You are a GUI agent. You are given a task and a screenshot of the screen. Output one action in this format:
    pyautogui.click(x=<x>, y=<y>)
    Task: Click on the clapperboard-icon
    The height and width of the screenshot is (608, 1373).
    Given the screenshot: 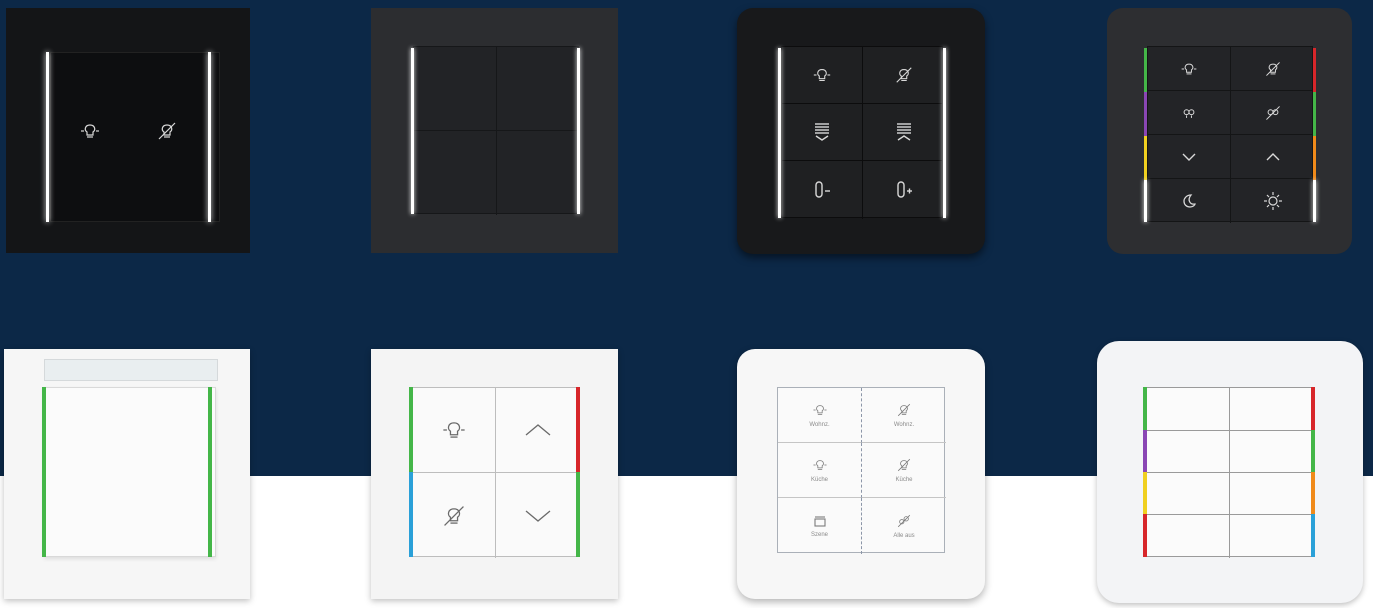 What is the action you would take?
    pyautogui.click(x=820, y=521)
    